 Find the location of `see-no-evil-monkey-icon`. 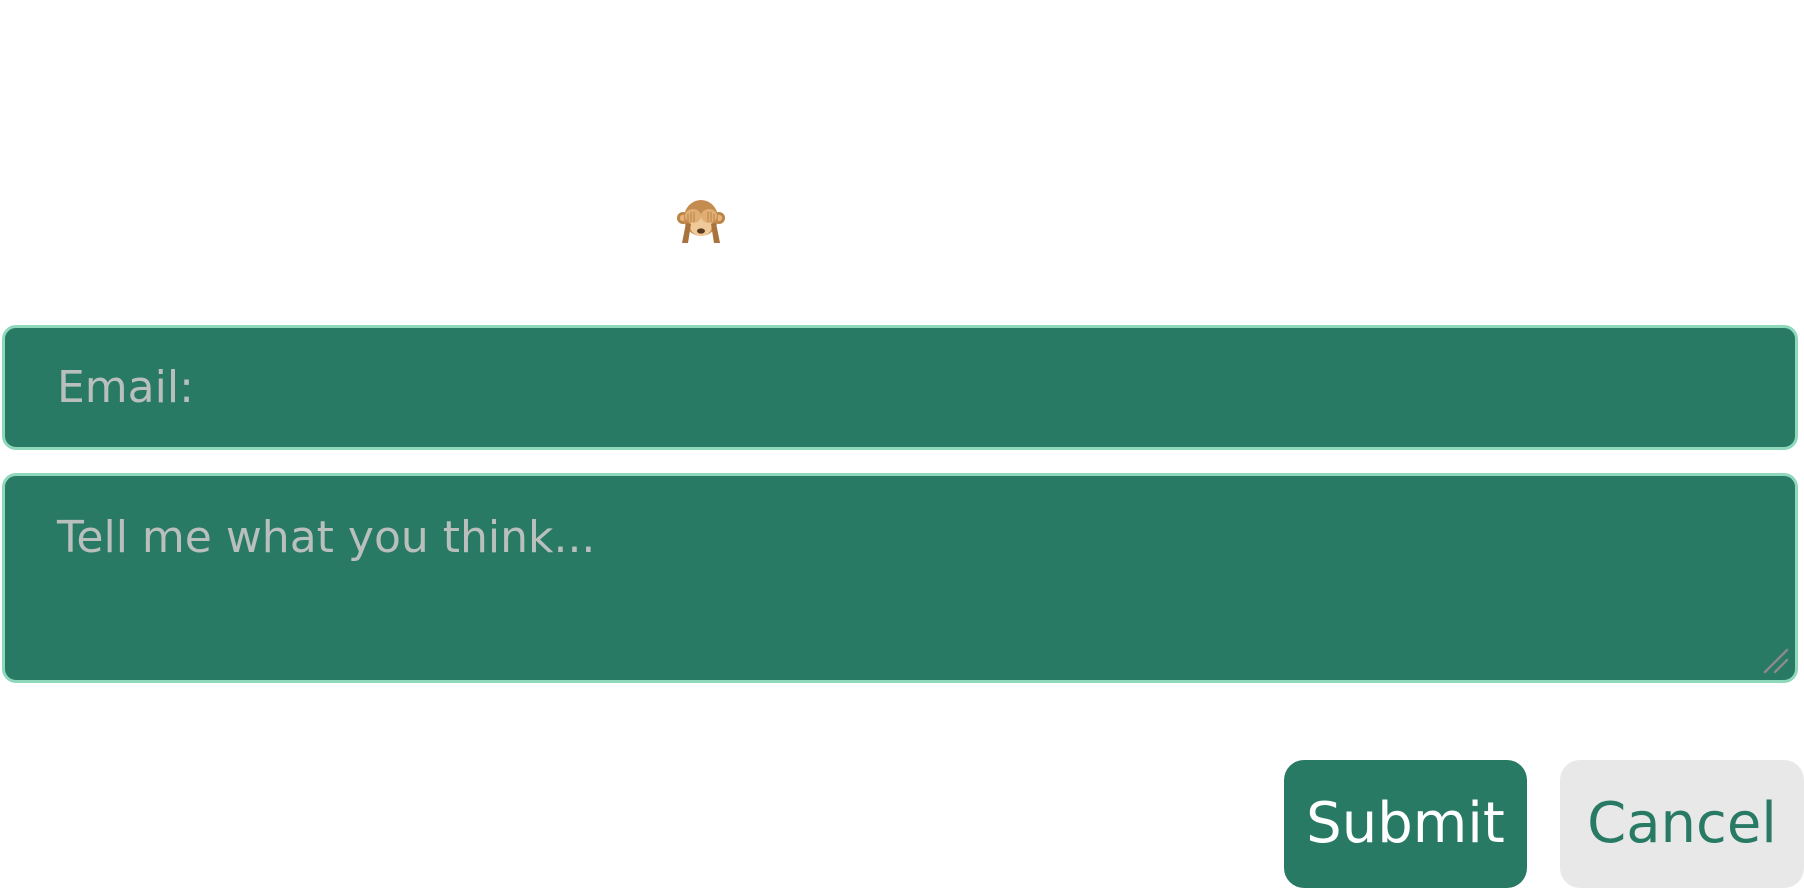

see-no-evil-monkey-icon is located at coordinates (701, 221).